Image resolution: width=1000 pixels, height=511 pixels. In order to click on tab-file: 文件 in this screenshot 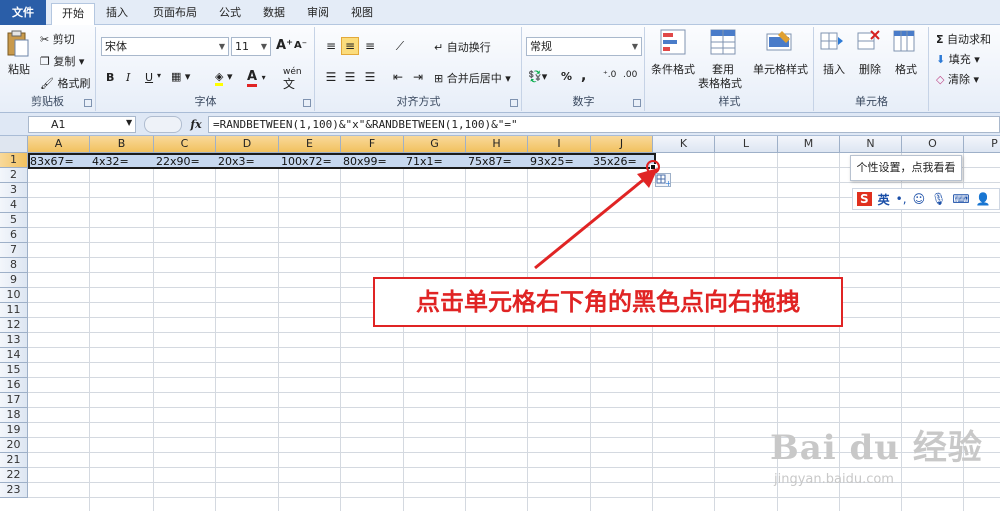, I will do `click(23, 12)`.